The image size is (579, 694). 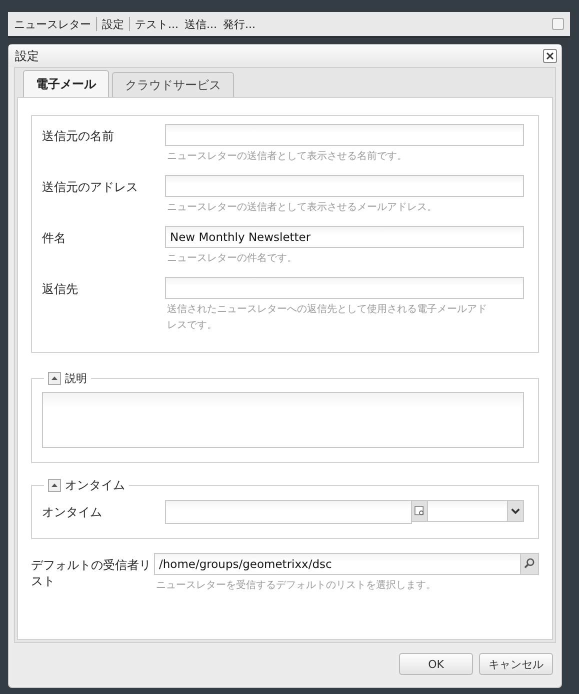 What do you see at coordinates (113, 24) in the screenshot?
I see `toolbar-item: 設定` at bounding box center [113, 24].